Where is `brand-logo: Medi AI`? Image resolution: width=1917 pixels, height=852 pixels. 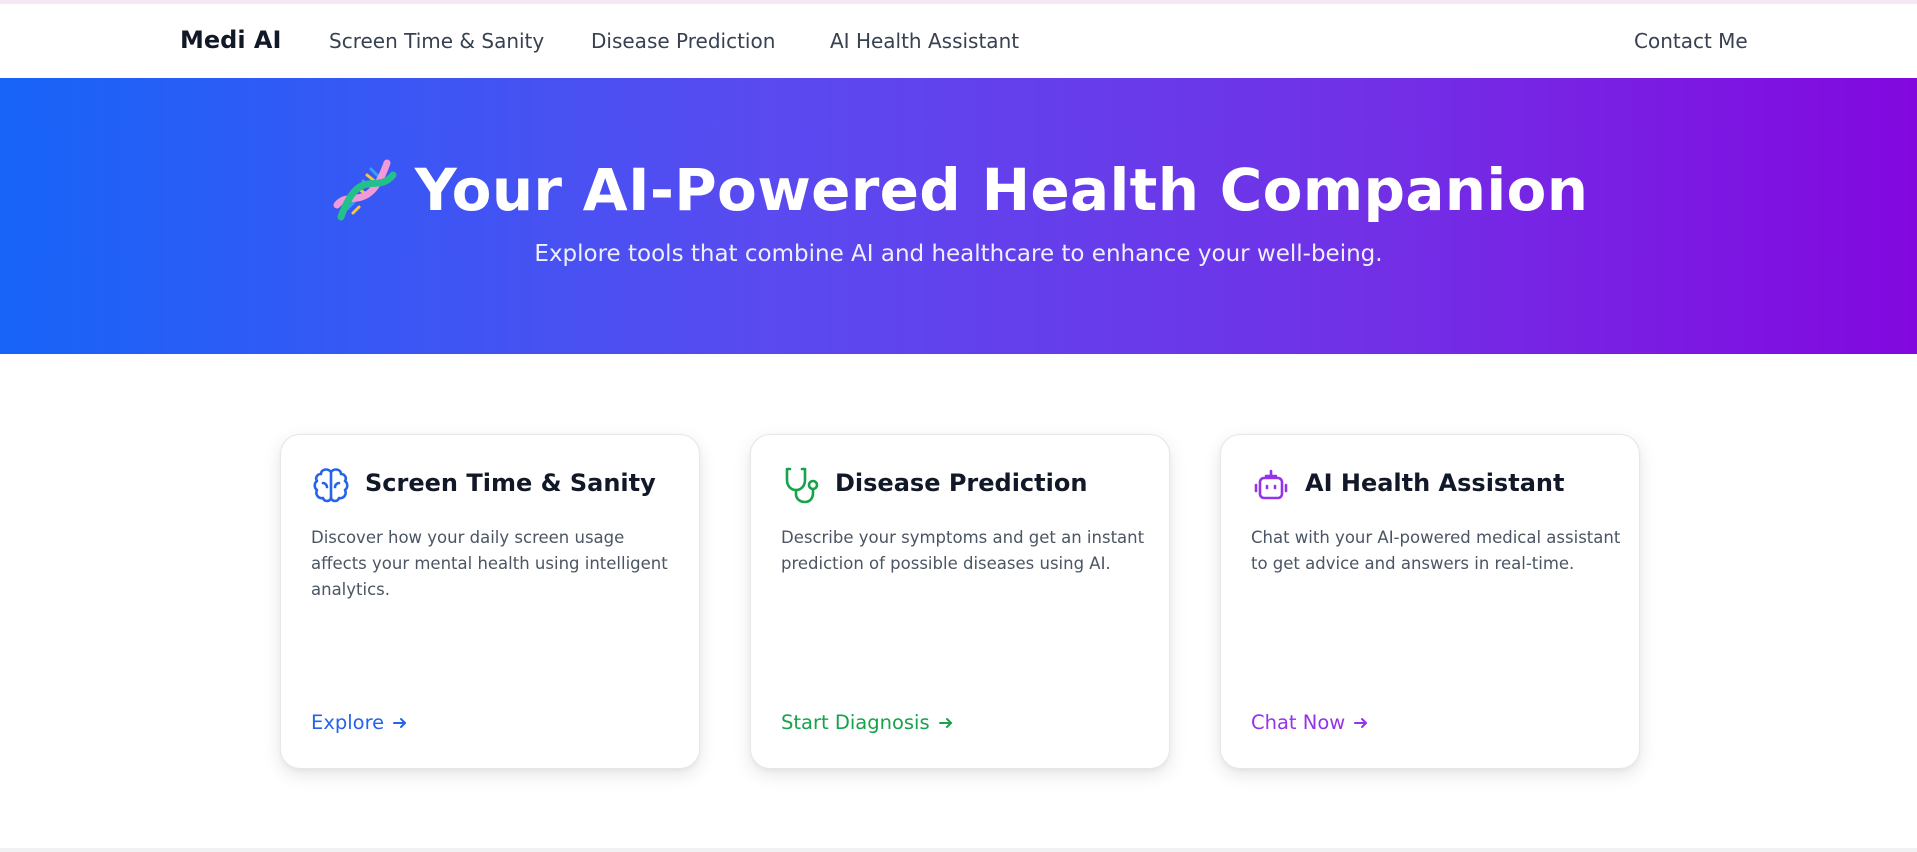
brand-logo: Medi AI is located at coordinates (230, 40).